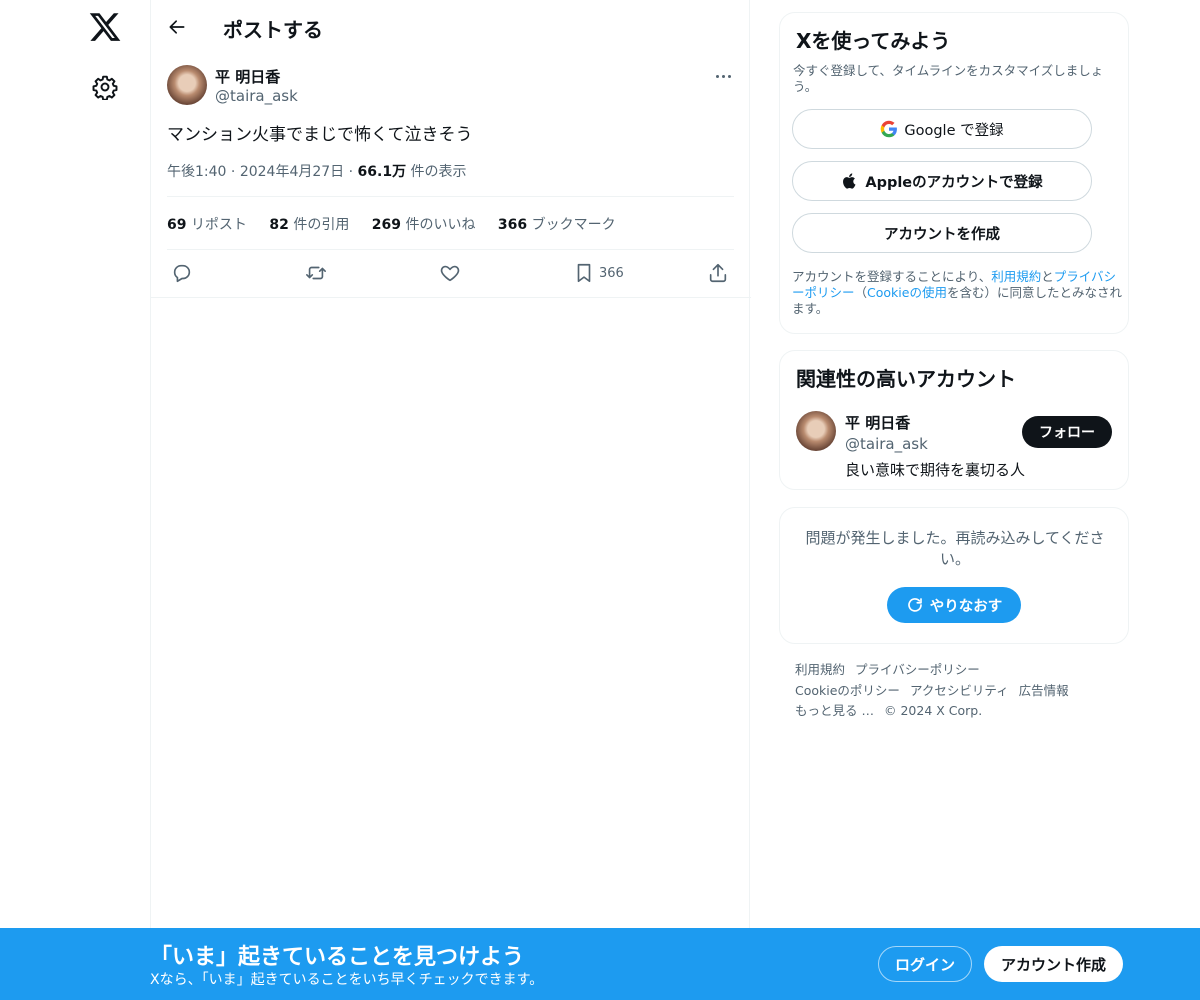 The height and width of the screenshot is (1000, 1200). What do you see at coordinates (954, 130) in the screenshot?
I see `google-signup-label: Google で登録` at bounding box center [954, 130].